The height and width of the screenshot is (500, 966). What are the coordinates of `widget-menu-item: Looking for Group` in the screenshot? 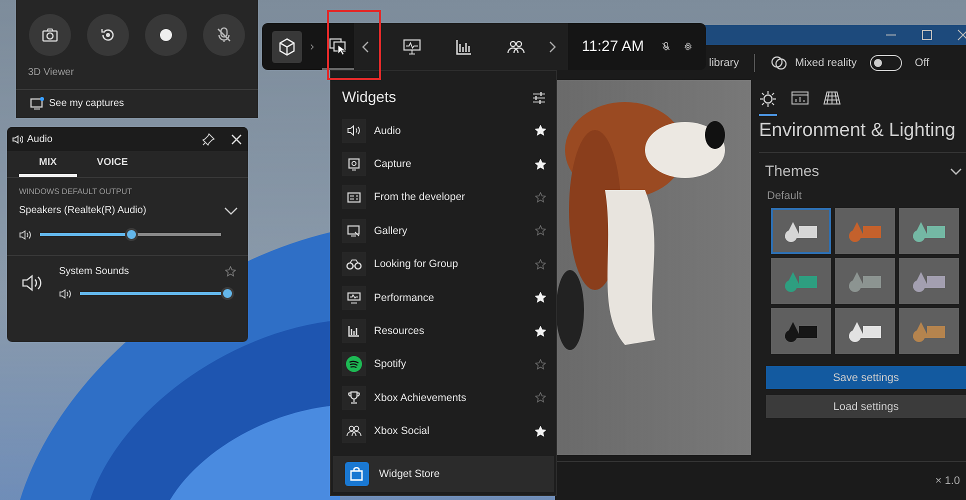 It's located at (443, 264).